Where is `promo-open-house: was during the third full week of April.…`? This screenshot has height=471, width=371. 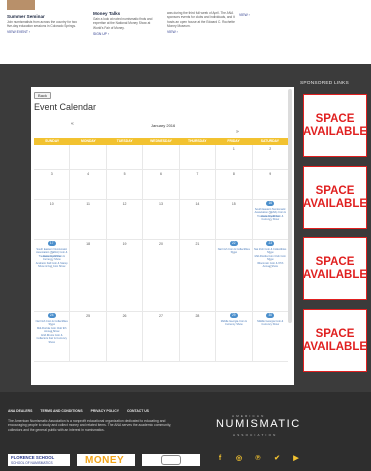 promo-open-house: was during the third full week of April.… is located at coordinates (202, 23).